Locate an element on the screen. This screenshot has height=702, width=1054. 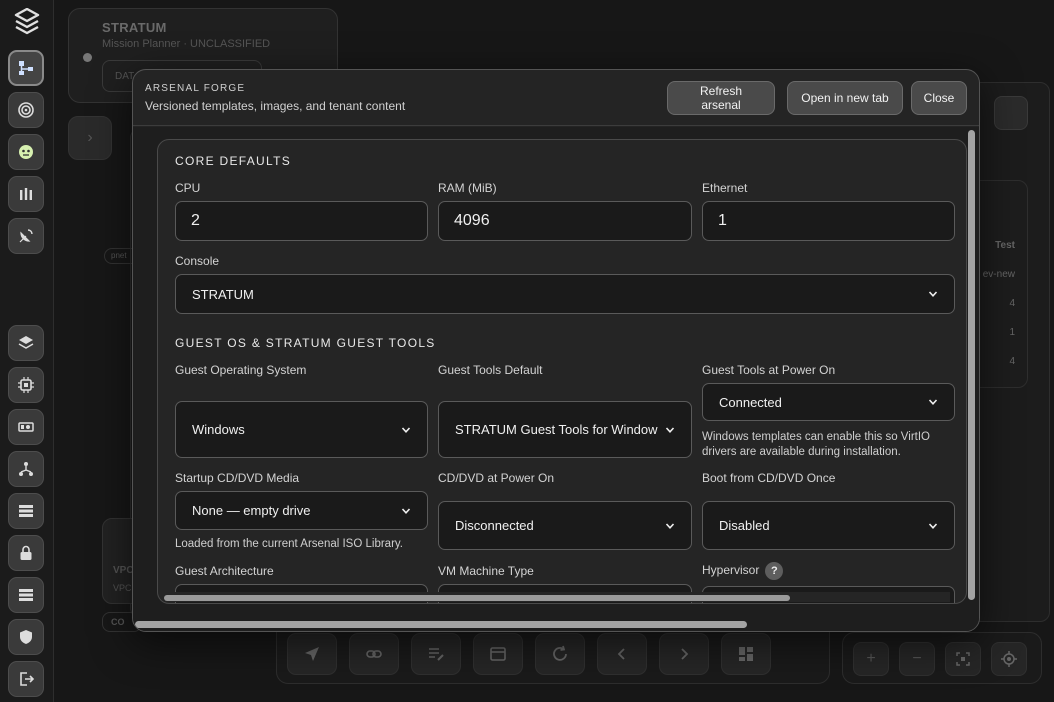
refresh-icon is located at coordinates (560, 653).